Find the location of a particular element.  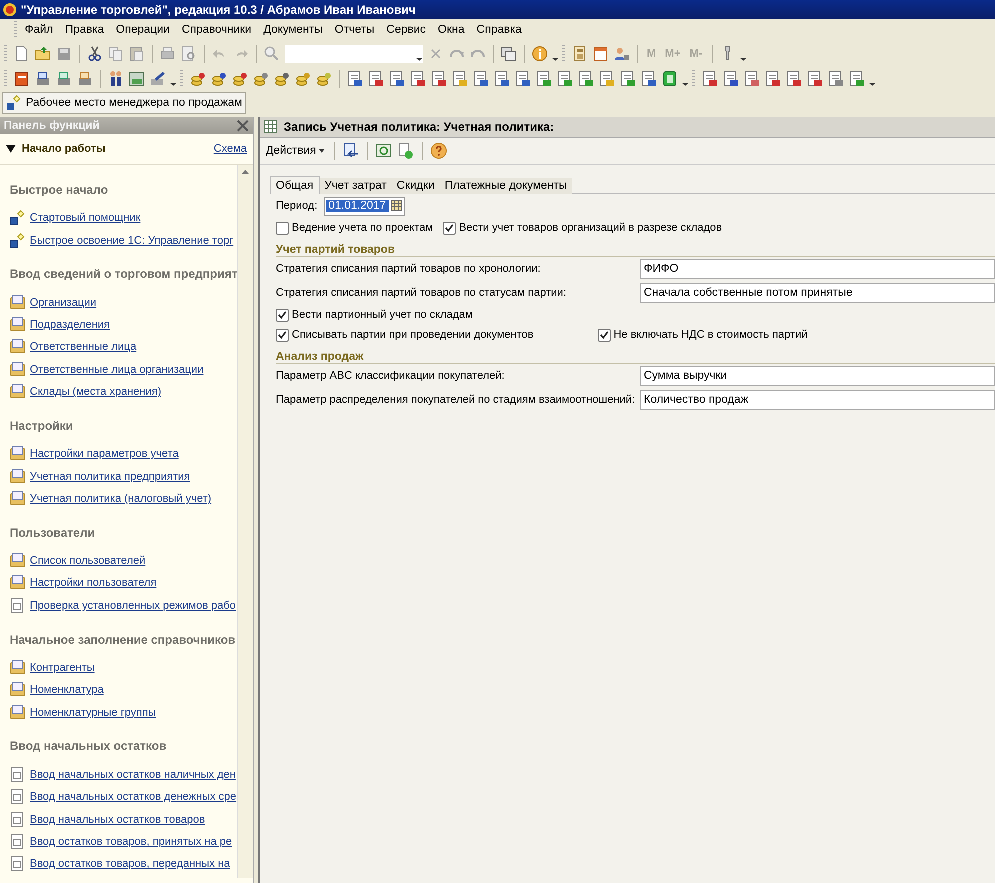

checkbox: Вести партионный учет по складам is located at coordinates (374, 315).